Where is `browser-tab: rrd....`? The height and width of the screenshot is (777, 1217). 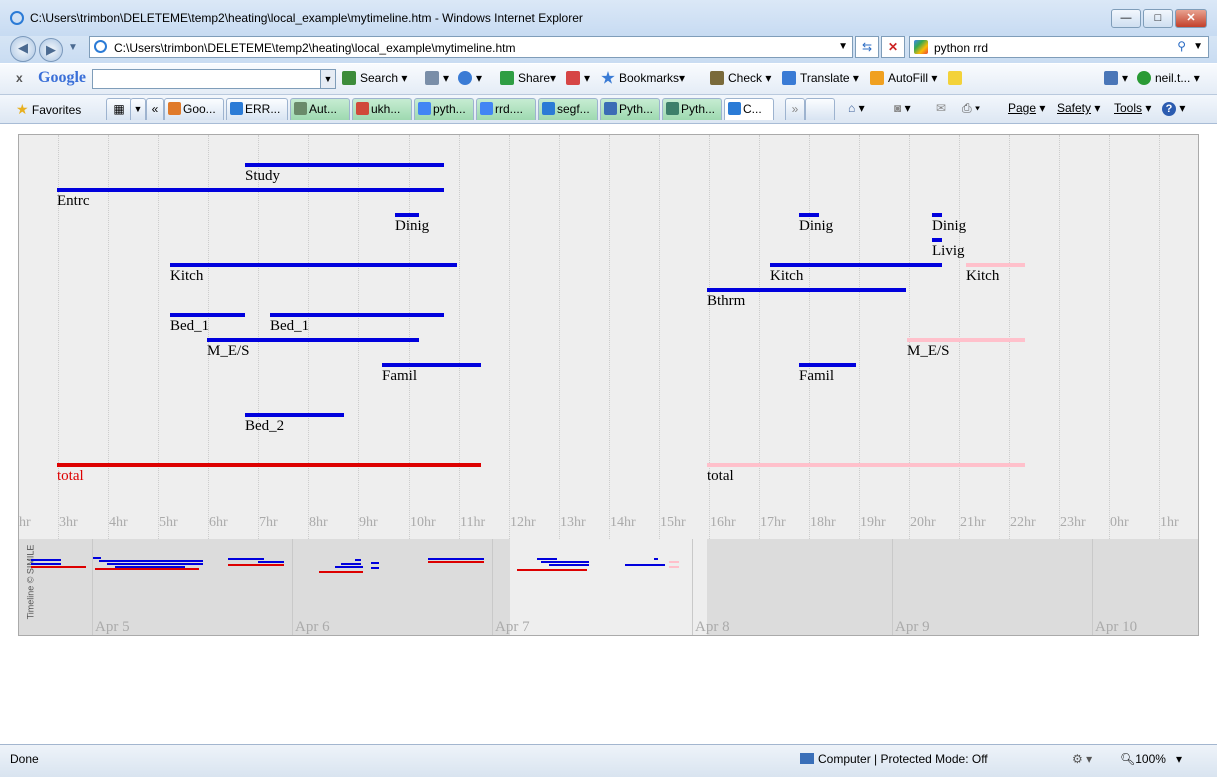
browser-tab: rrd.... is located at coordinates (506, 109).